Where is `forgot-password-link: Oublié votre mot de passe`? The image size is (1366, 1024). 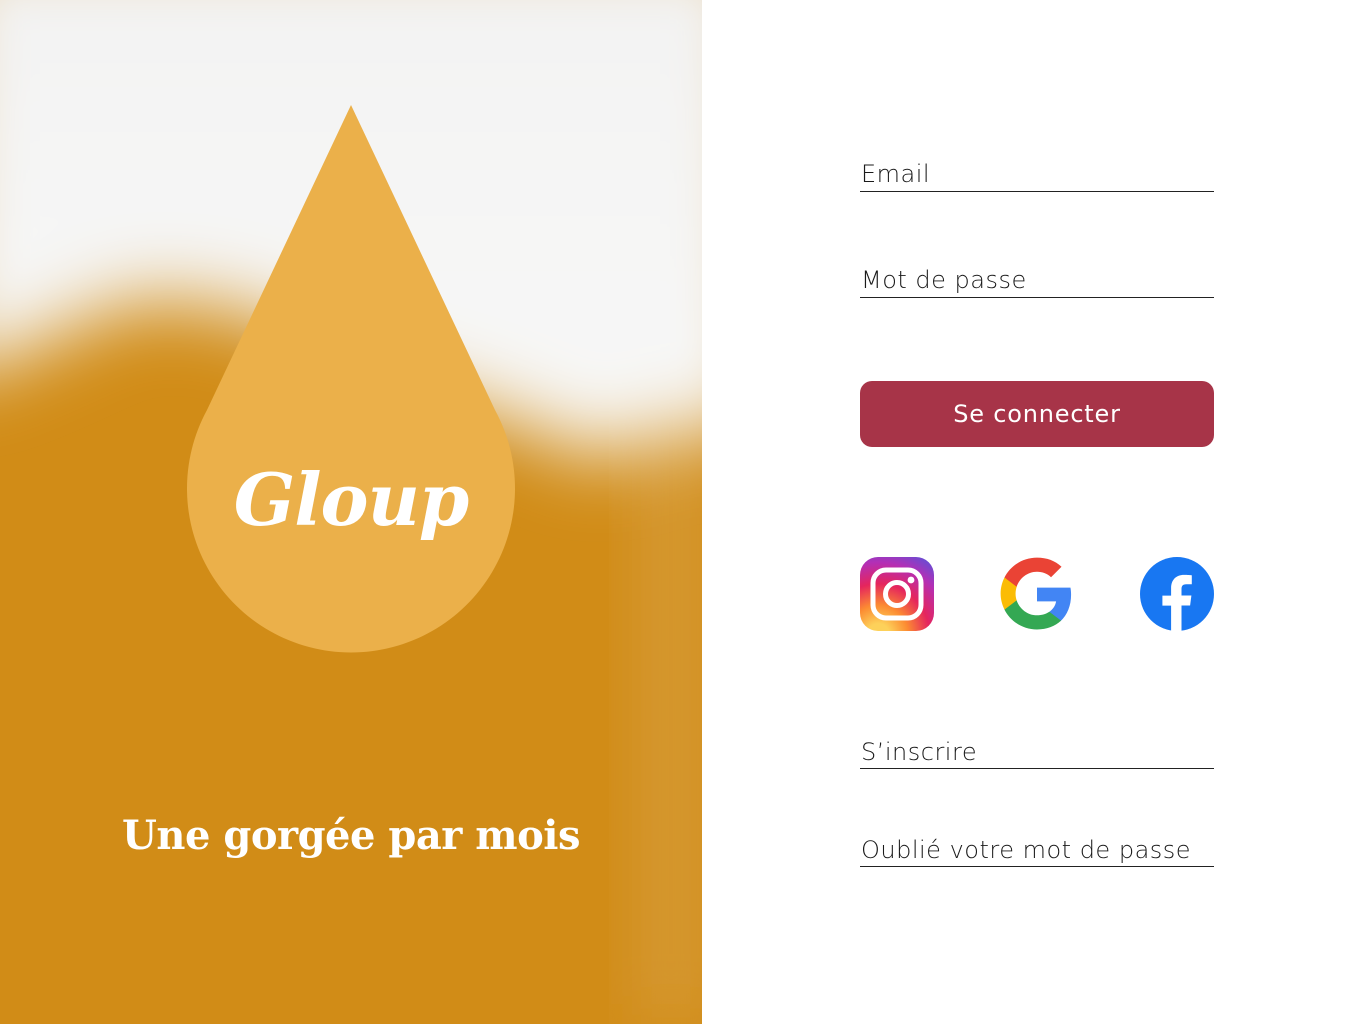
forgot-password-link: Oublié votre mot de passe is located at coordinates (1037, 850).